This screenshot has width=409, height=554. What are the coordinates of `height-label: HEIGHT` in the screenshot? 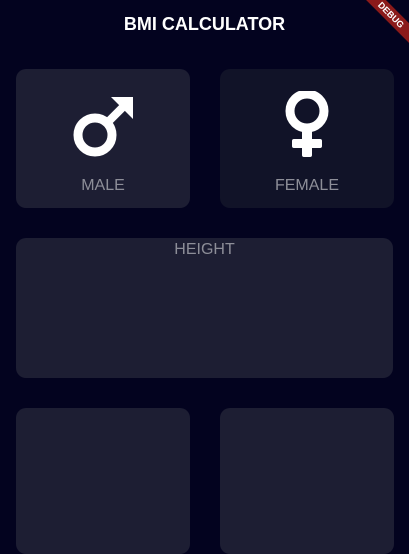 It's located at (204, 249).